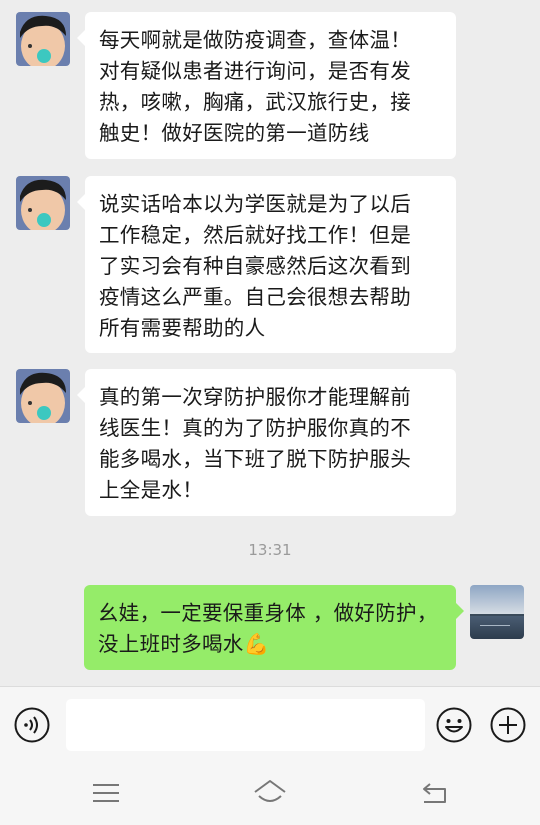 Image resolution: width=540 pixels, height=825 pixels. I want to click on message-line: 说实话哈本以为学医就是为了以后, so click(255, 204).